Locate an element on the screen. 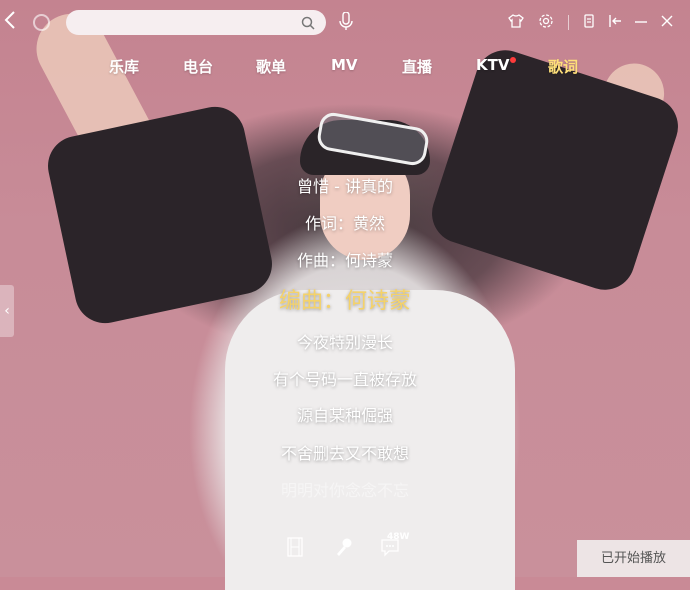 This screenshot has width=690, height=590. lyric-line: 源自某种倔强 is located at coordinates (344, 415).